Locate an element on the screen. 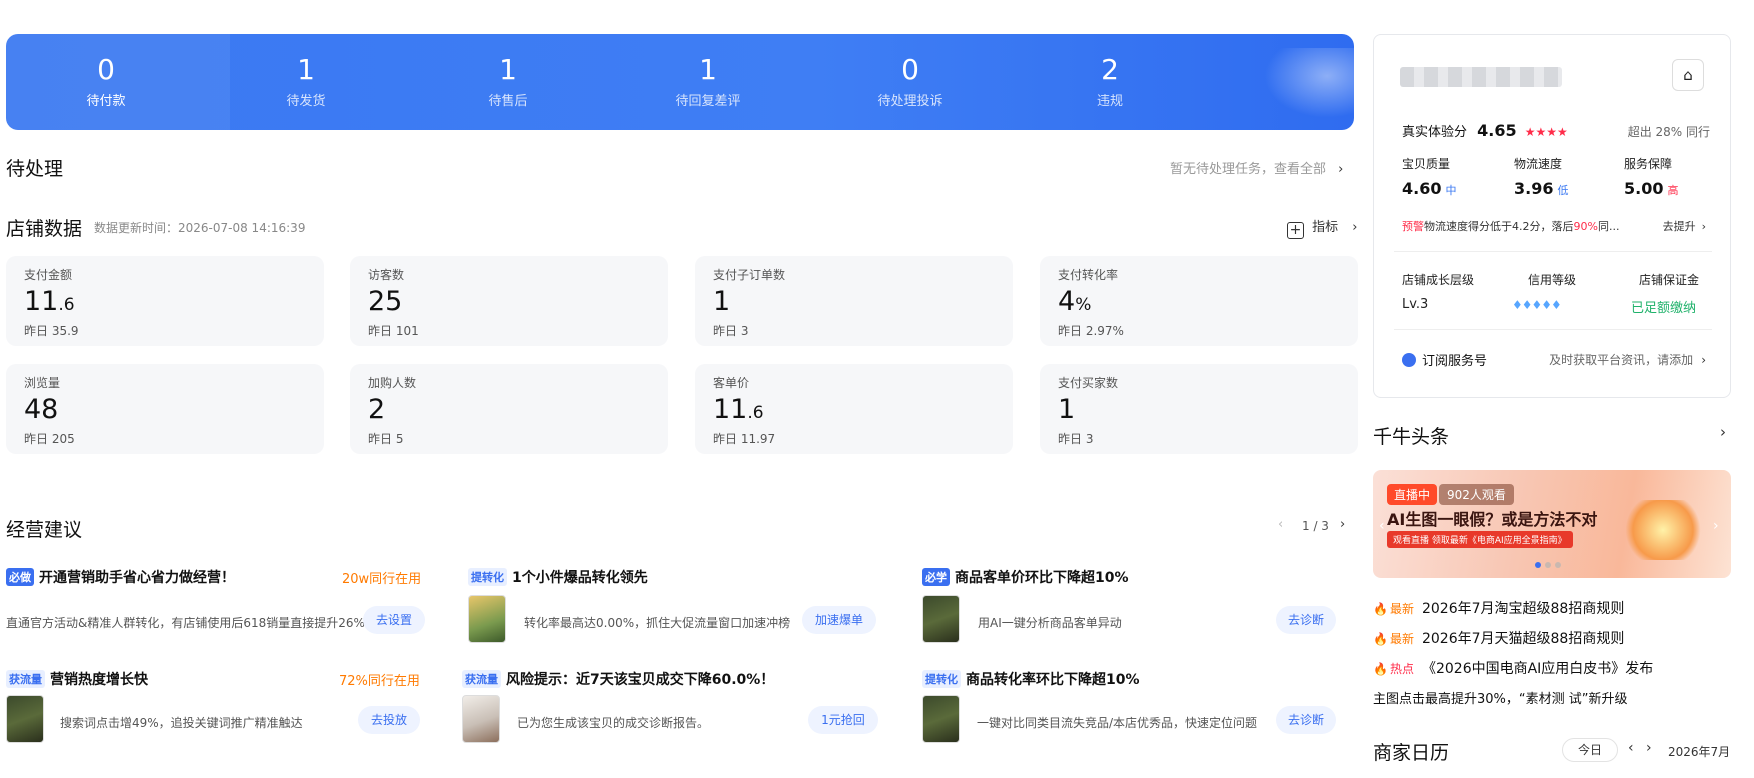 This screenshot has height=778, width=1754. metric-yesterday: 昨日 11.97 is located at coordinates (744, 439).